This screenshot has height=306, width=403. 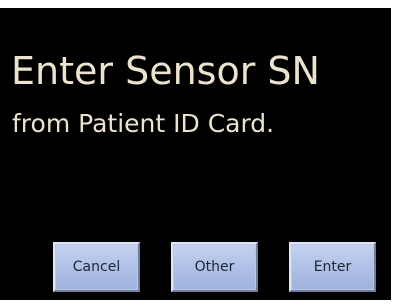 I want to click on prompt-title: Enter Sensor SN, so click(x=165, y=71).